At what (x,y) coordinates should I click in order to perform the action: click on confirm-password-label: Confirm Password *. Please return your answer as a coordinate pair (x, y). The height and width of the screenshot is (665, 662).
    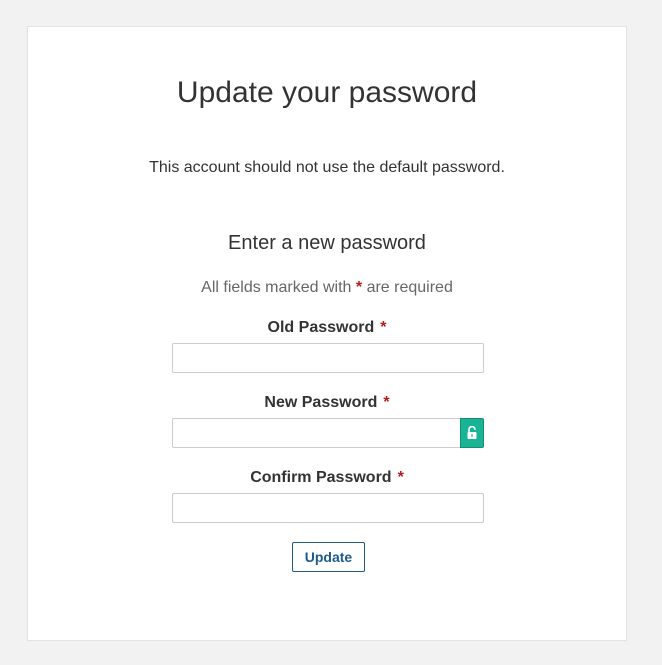
    Looking at the image, I should click on (327, 478).